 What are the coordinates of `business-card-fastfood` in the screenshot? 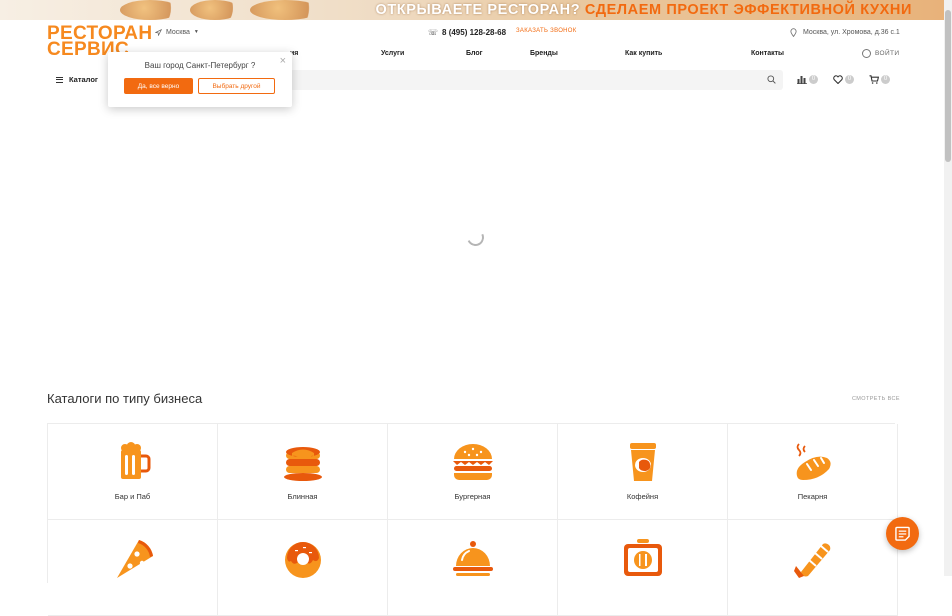 It's located at (813, 568).